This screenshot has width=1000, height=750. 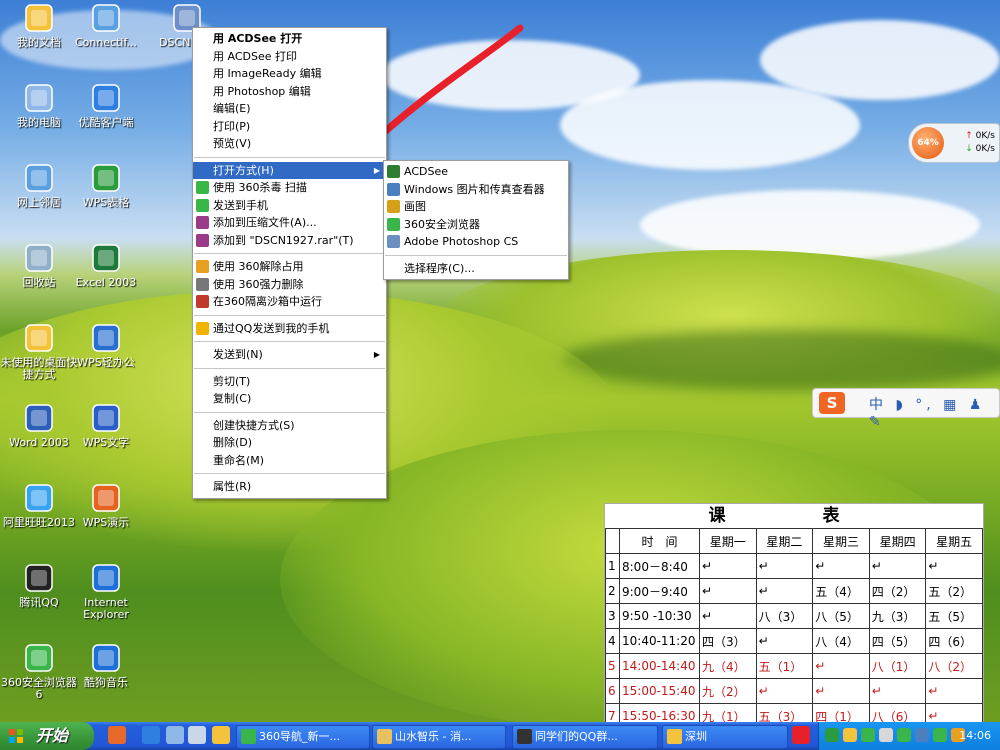 I want to click on quicklaunch-360-icon, so click(x=117, y=735).